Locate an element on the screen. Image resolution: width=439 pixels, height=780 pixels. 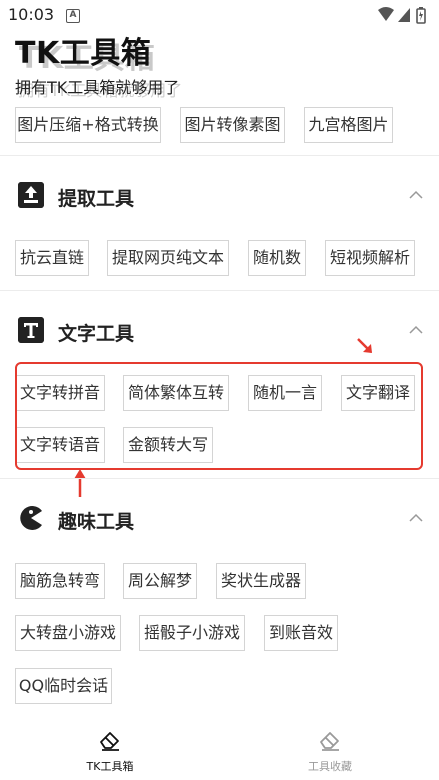
tool-random-number: 随机数 is located at coordinates (277, 258).